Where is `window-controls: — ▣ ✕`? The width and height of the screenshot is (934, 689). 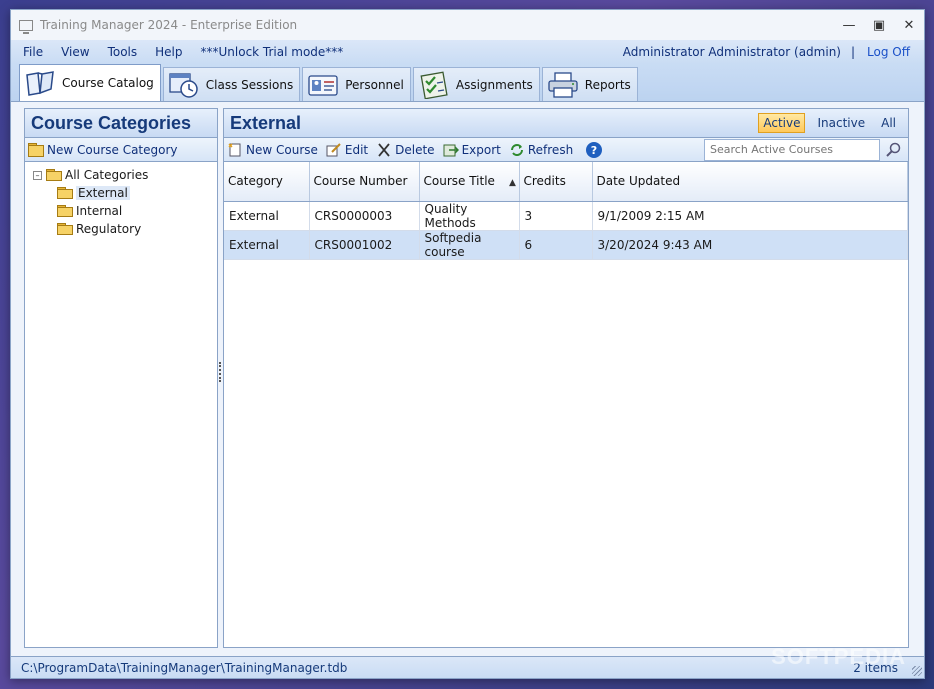
window-controls: — ▣ ✕ is located at coordinates (879, 25).